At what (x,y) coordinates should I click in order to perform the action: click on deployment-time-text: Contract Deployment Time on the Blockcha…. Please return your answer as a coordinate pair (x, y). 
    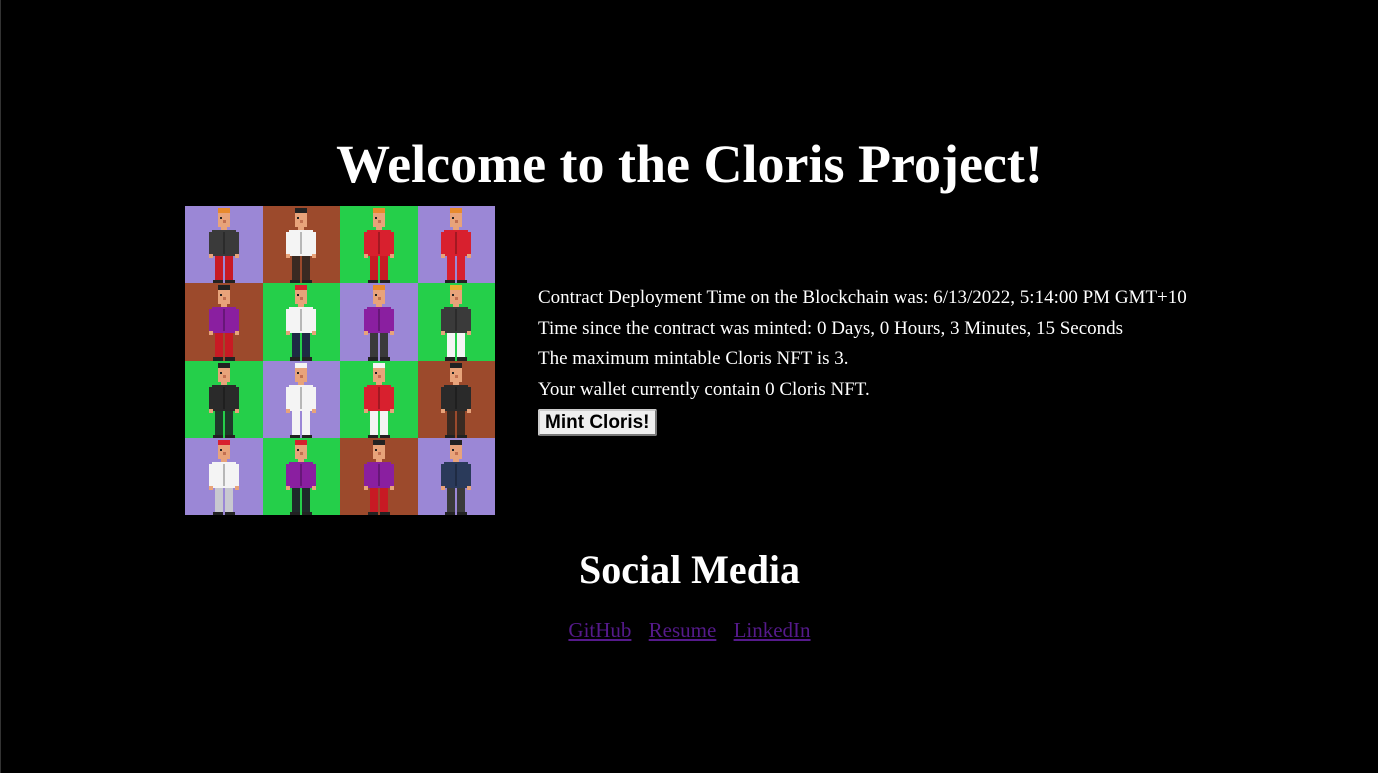
    Looking at the image, I should click on (862, 297).